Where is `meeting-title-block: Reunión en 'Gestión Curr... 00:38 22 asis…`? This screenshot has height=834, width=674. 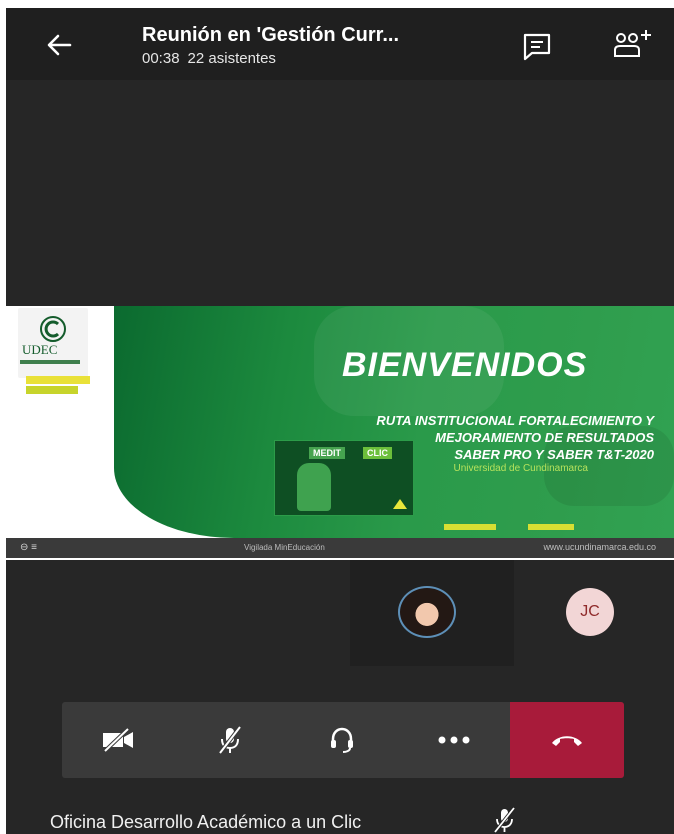
meeting-title-block: Reunión en 'Gestión Curr... 00:38 22 asis… is located at coordinates (327, 45).